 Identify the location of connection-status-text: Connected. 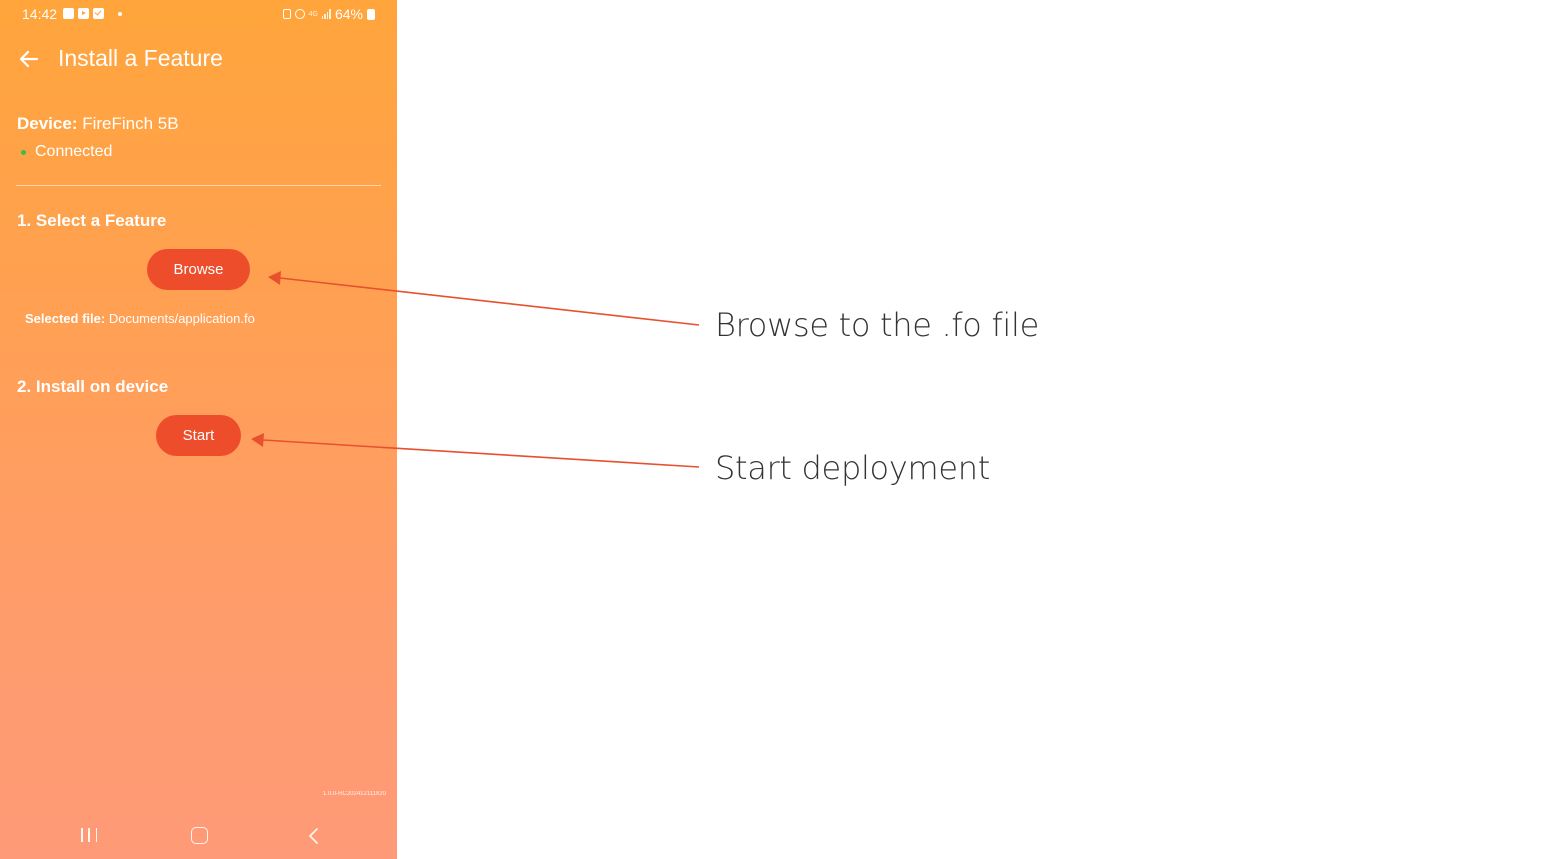
(74, 151).